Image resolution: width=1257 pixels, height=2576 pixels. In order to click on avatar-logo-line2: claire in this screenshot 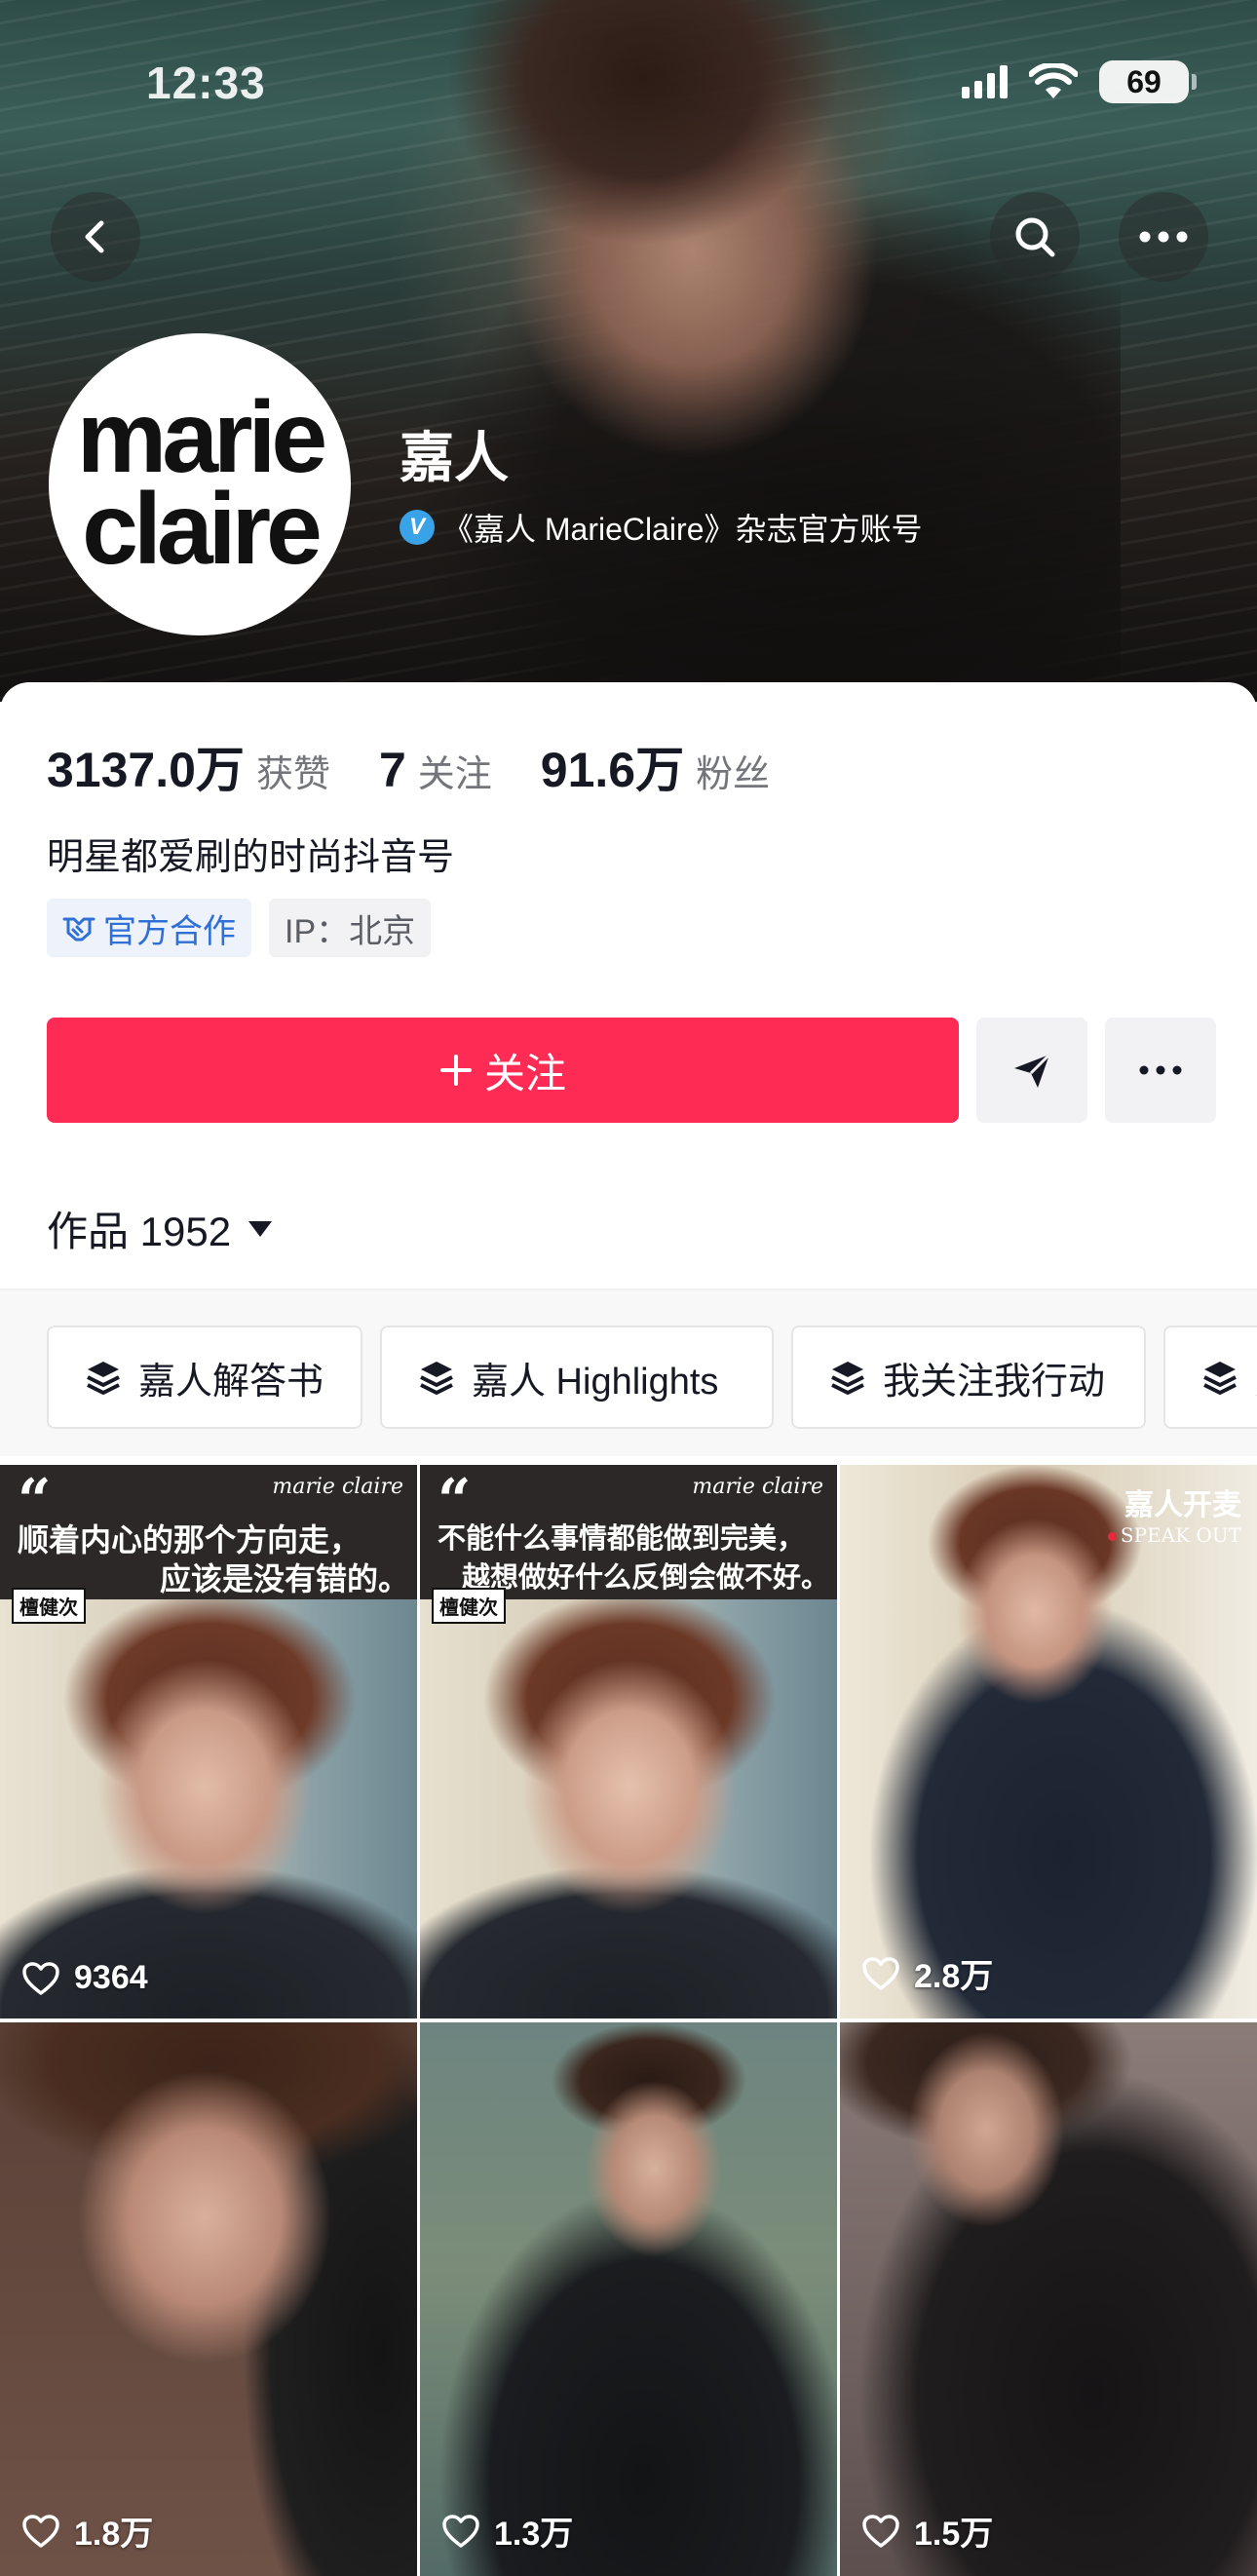, I will do `click(202, 529)`.